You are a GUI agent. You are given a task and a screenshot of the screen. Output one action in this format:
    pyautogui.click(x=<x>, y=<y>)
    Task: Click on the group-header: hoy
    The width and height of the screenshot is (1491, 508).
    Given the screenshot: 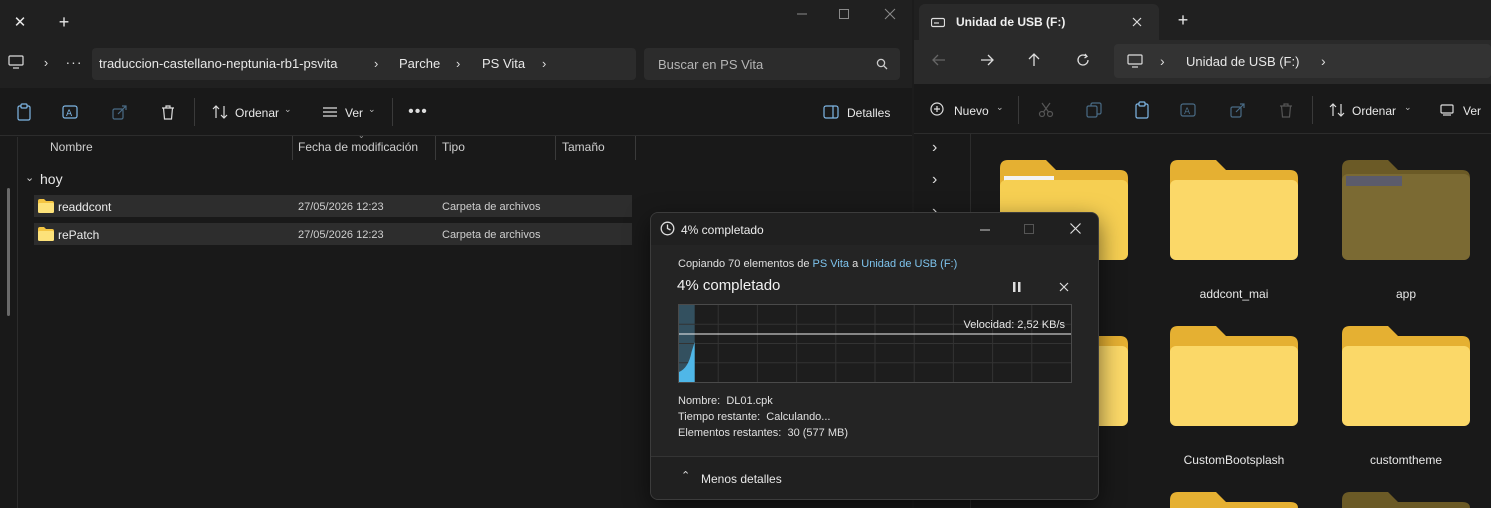 What is the action you would take?
    pyautogui.click(x=51, y=179)
    